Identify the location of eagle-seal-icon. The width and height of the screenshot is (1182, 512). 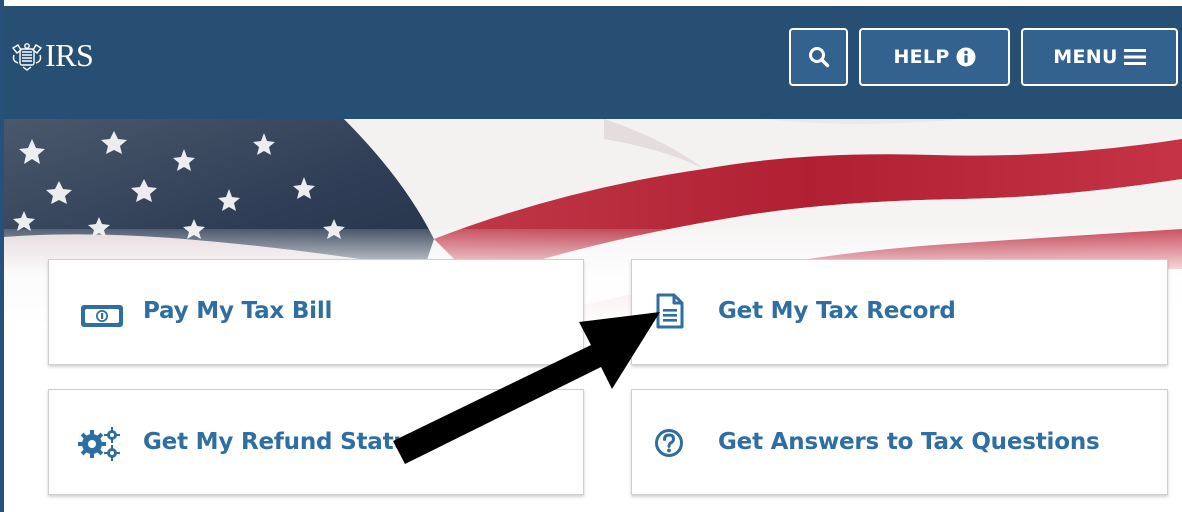
(27, 56).